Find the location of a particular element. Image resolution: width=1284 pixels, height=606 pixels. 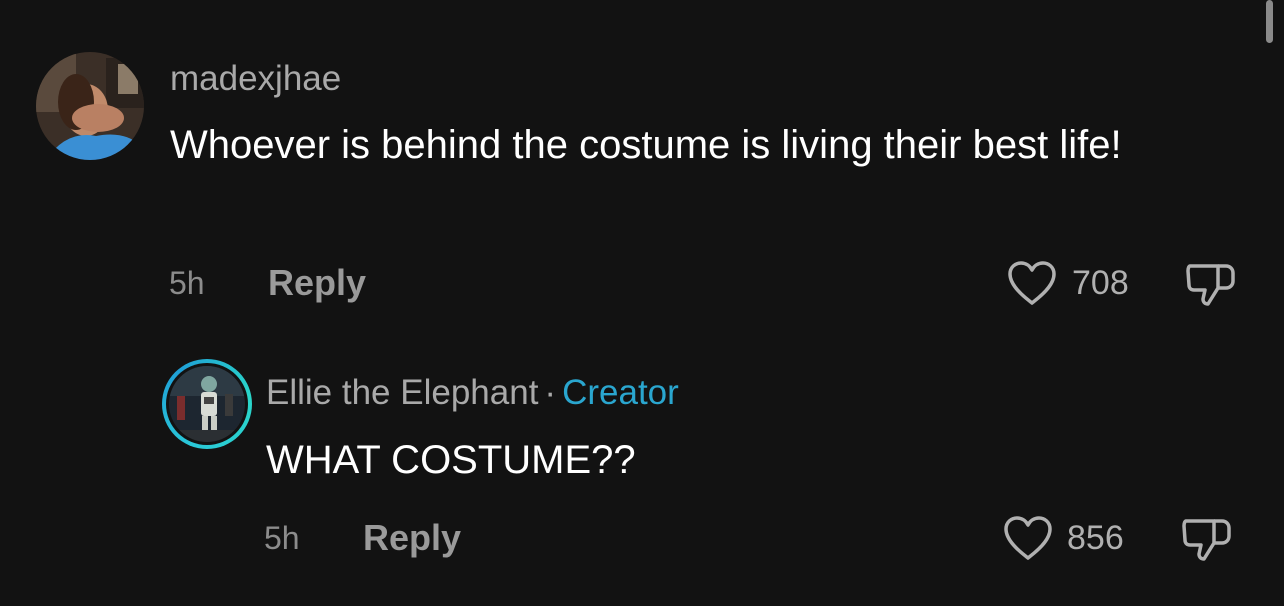

creator-avatar-ring is located at coordinates (207, 404).